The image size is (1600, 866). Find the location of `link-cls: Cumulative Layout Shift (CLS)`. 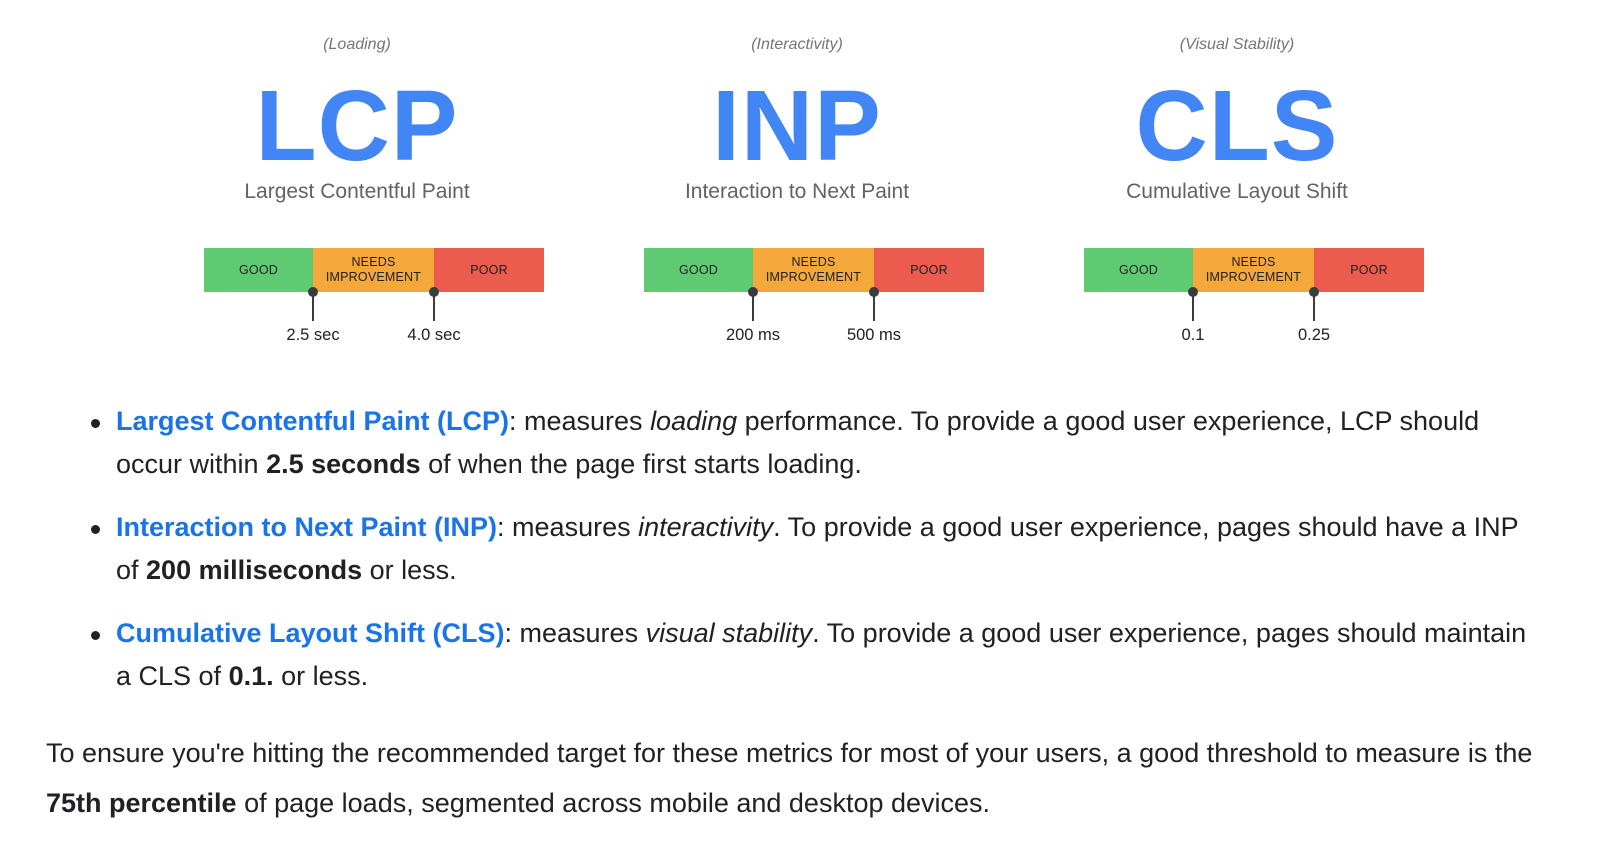

link-cls: Cumulative Layout Shift (CLS) is located at coordinates (310, 633).